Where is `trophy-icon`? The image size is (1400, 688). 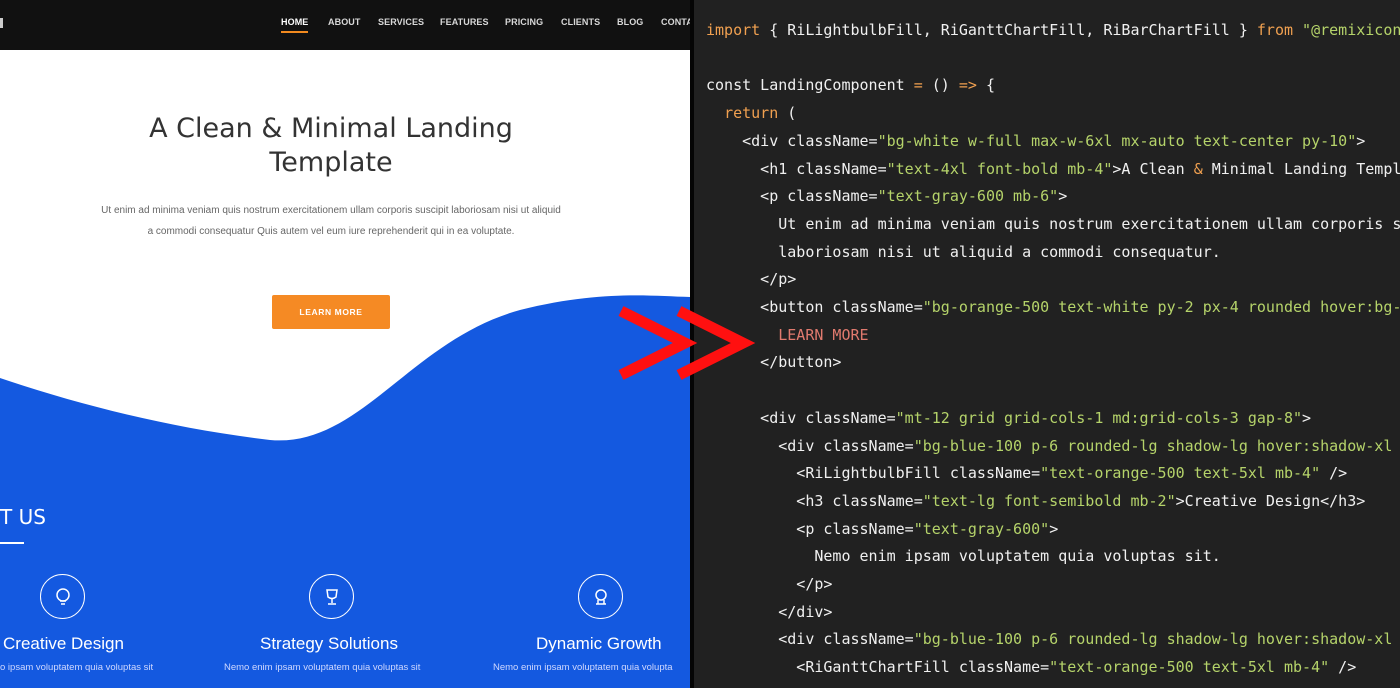
trophy-icon is located at coordinates (331, 596).